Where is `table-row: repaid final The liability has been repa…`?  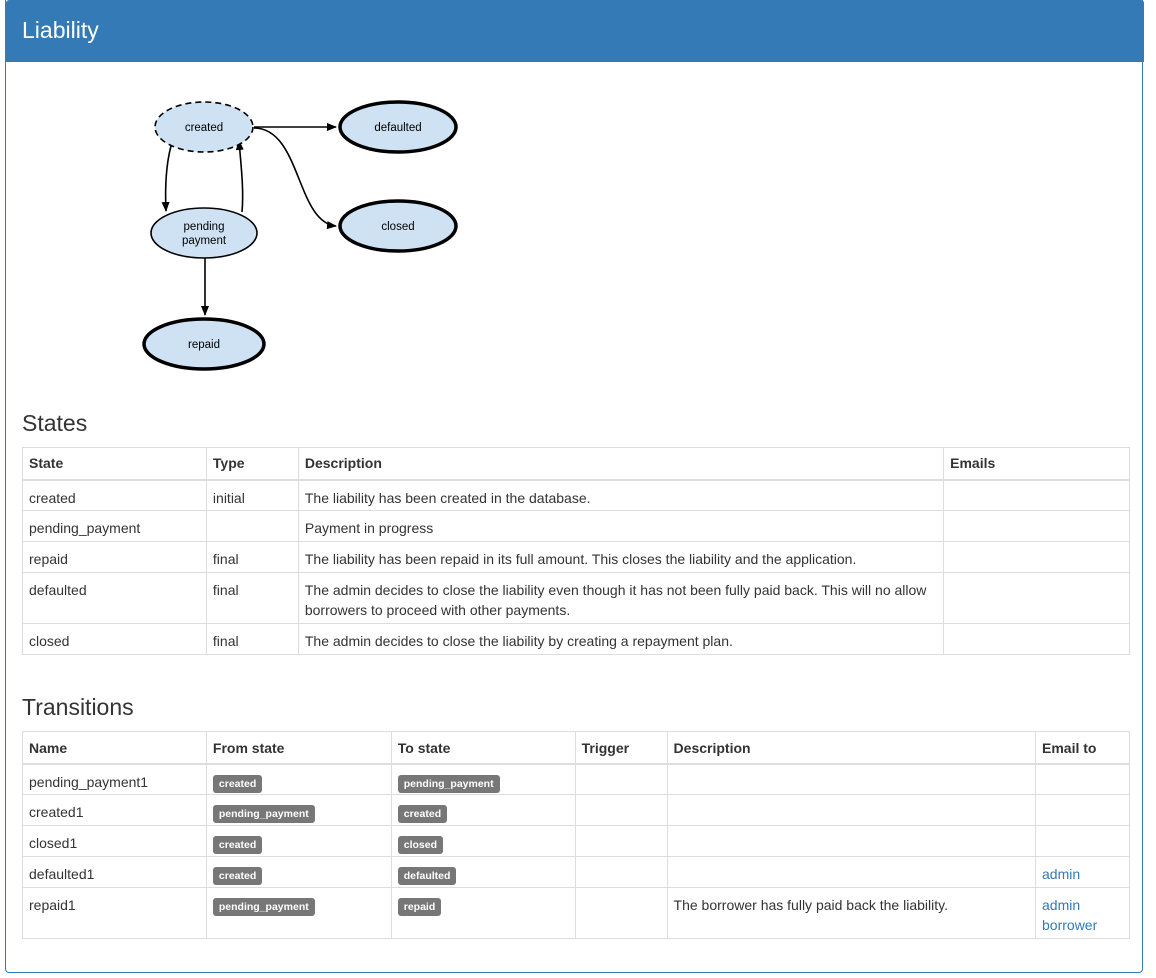
table-row: repaid final The liability has been repa… is located at coordinates (576, 557).